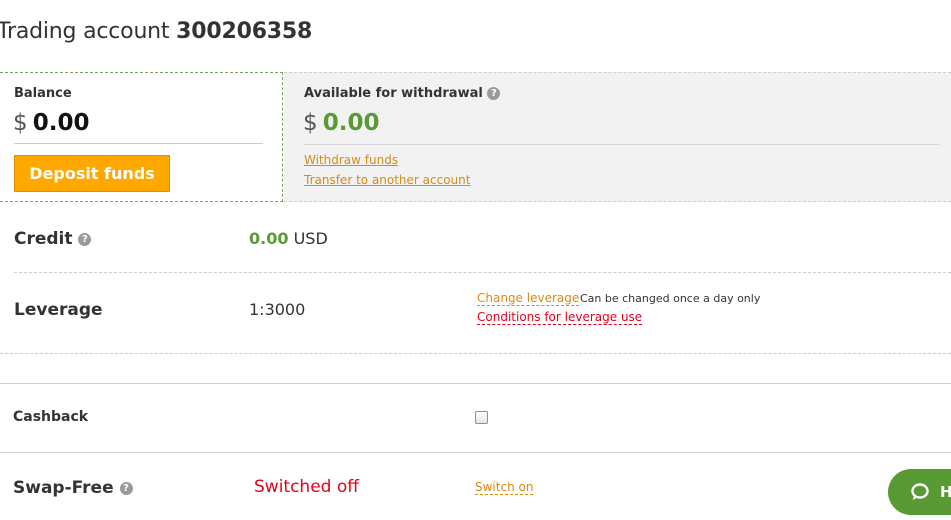 This screenshot has height=520, width=951. I want to click on credit-help-icon: ?, so click(85, 239).